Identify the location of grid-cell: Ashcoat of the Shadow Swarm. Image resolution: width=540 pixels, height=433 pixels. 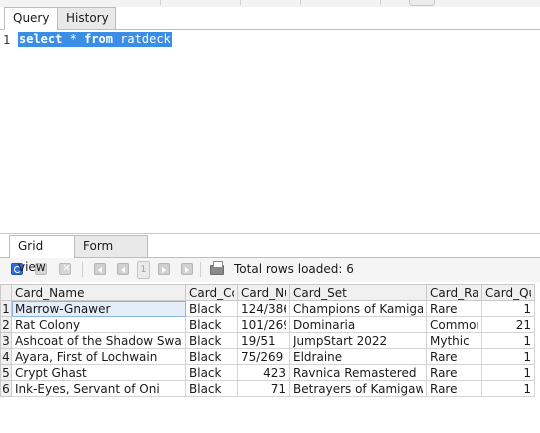
(98, 340).